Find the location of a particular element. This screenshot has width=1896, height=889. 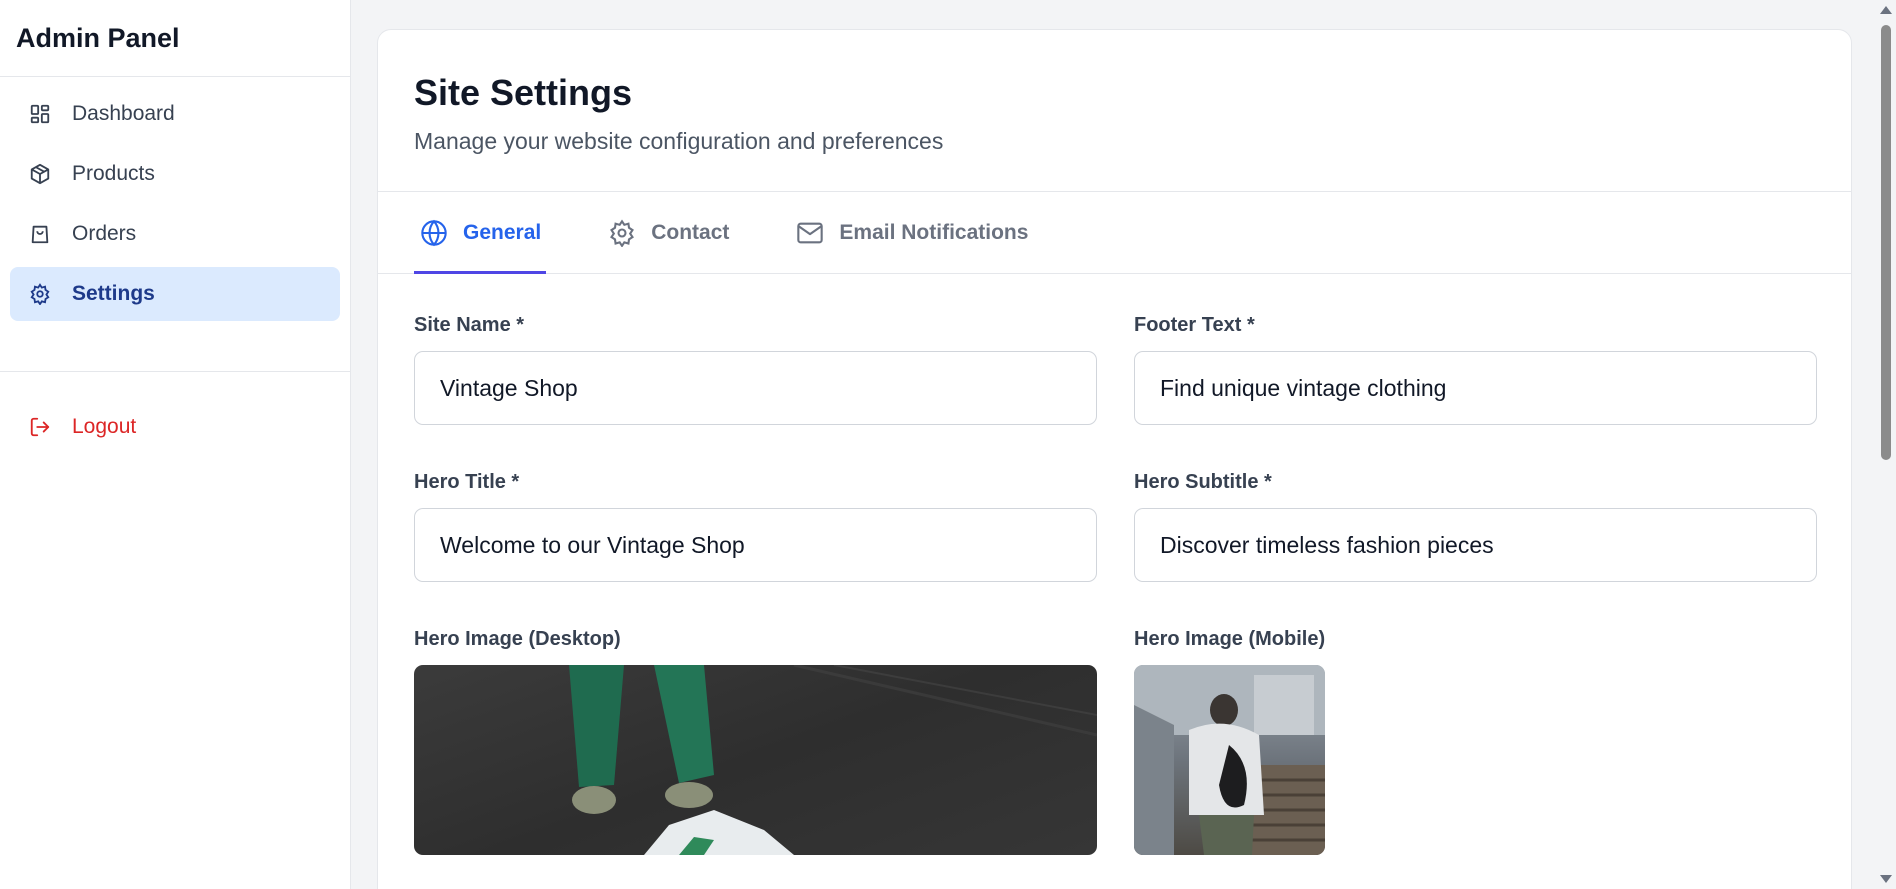

hero-subtitle-input is located at coordinates (1475, 545).